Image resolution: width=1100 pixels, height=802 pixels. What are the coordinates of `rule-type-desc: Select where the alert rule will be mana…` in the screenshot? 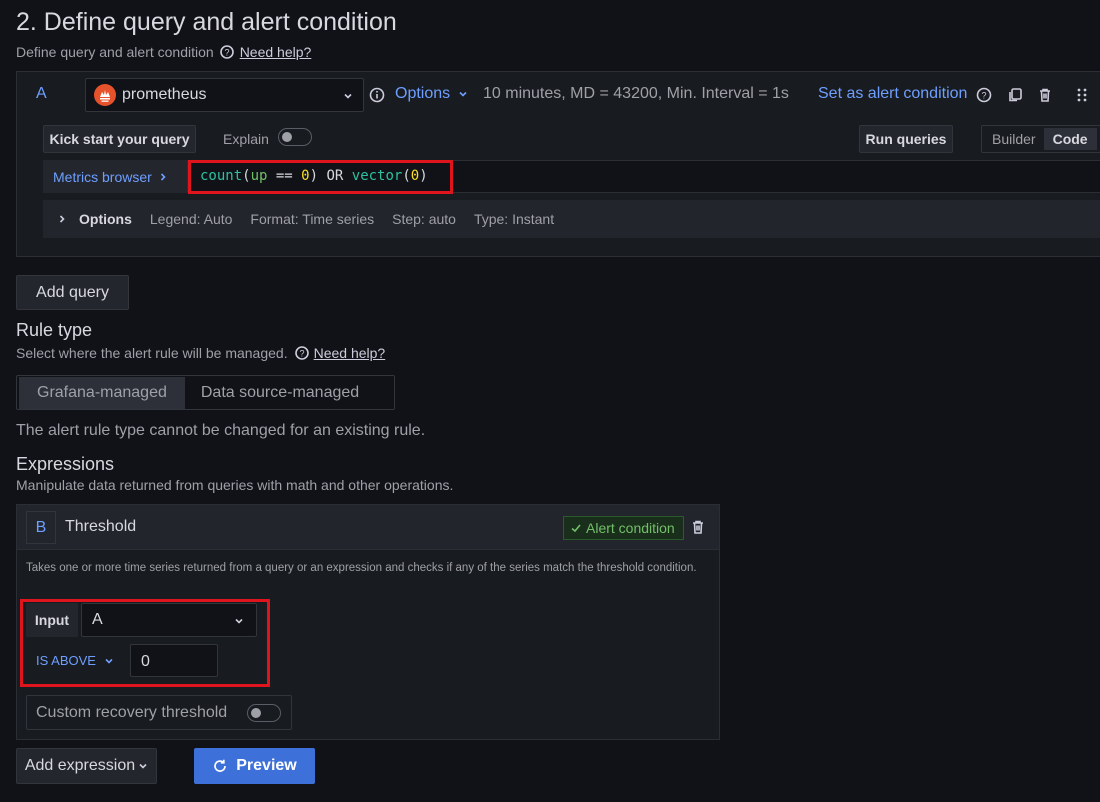 It's located at (200, 353).